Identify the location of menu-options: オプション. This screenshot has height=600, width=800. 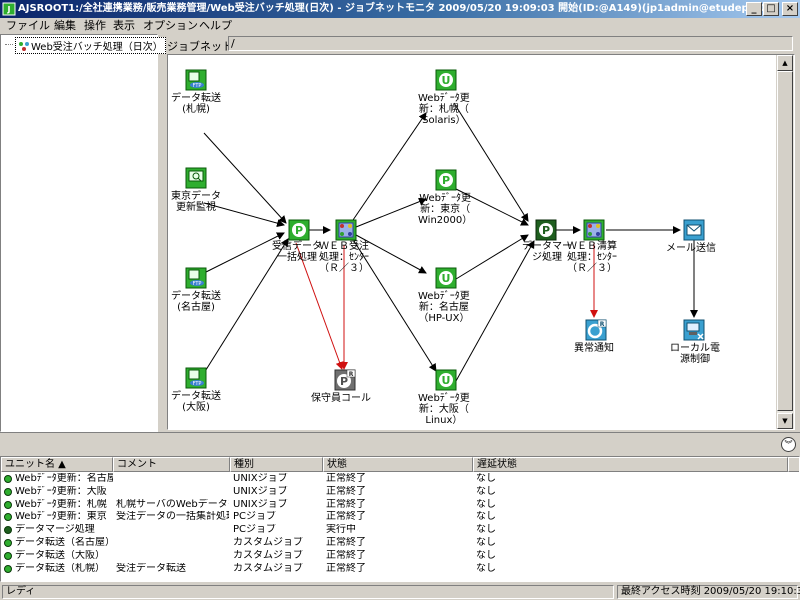
(170, 26).